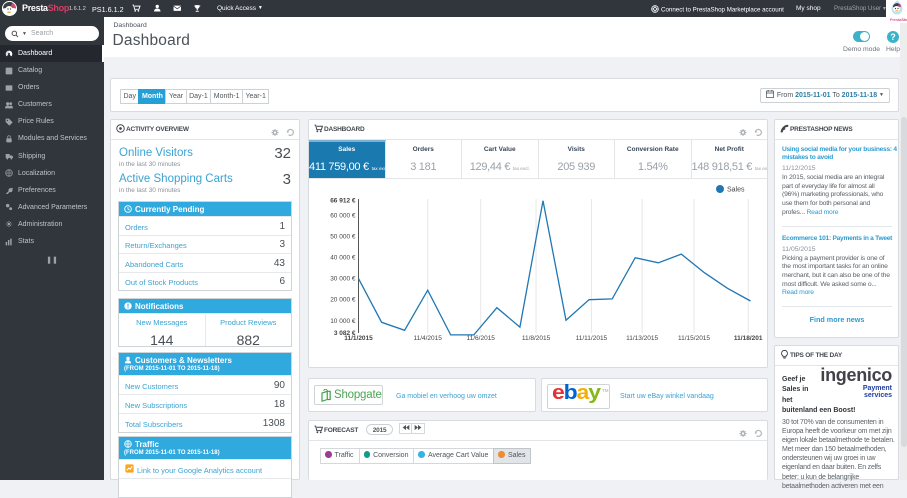  Describe the element at coordinates (736, 190) in the screenshot. I see `svg-text: Sales` at that location.